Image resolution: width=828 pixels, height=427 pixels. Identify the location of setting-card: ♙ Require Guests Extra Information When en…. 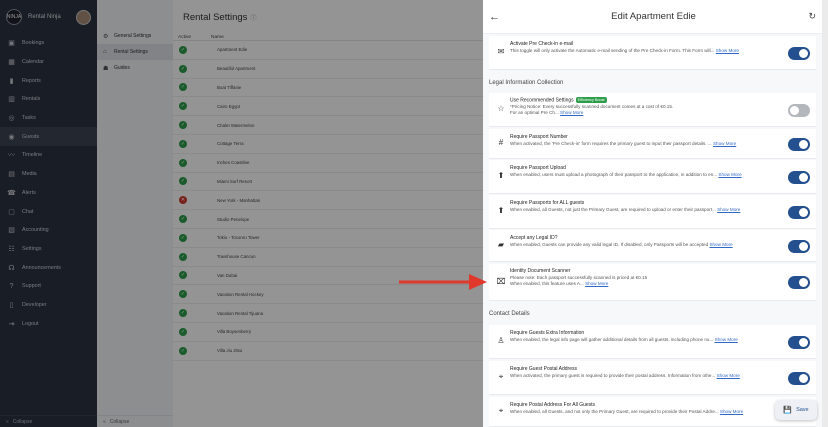
(652, 342).